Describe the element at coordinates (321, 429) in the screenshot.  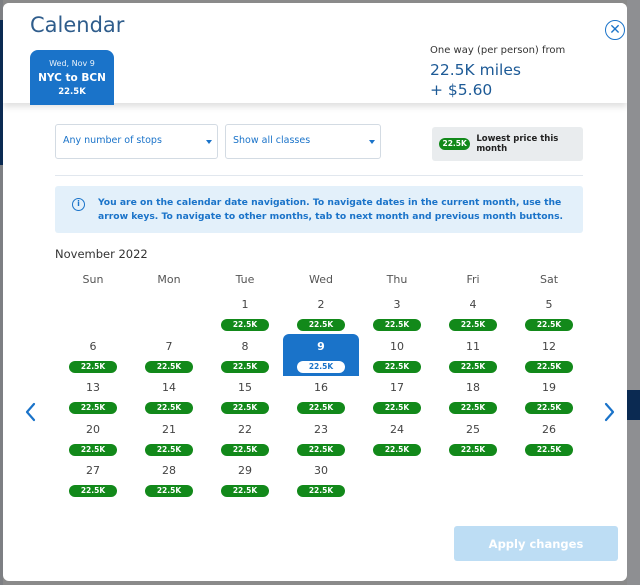
I see `day-number: 23` at that location.